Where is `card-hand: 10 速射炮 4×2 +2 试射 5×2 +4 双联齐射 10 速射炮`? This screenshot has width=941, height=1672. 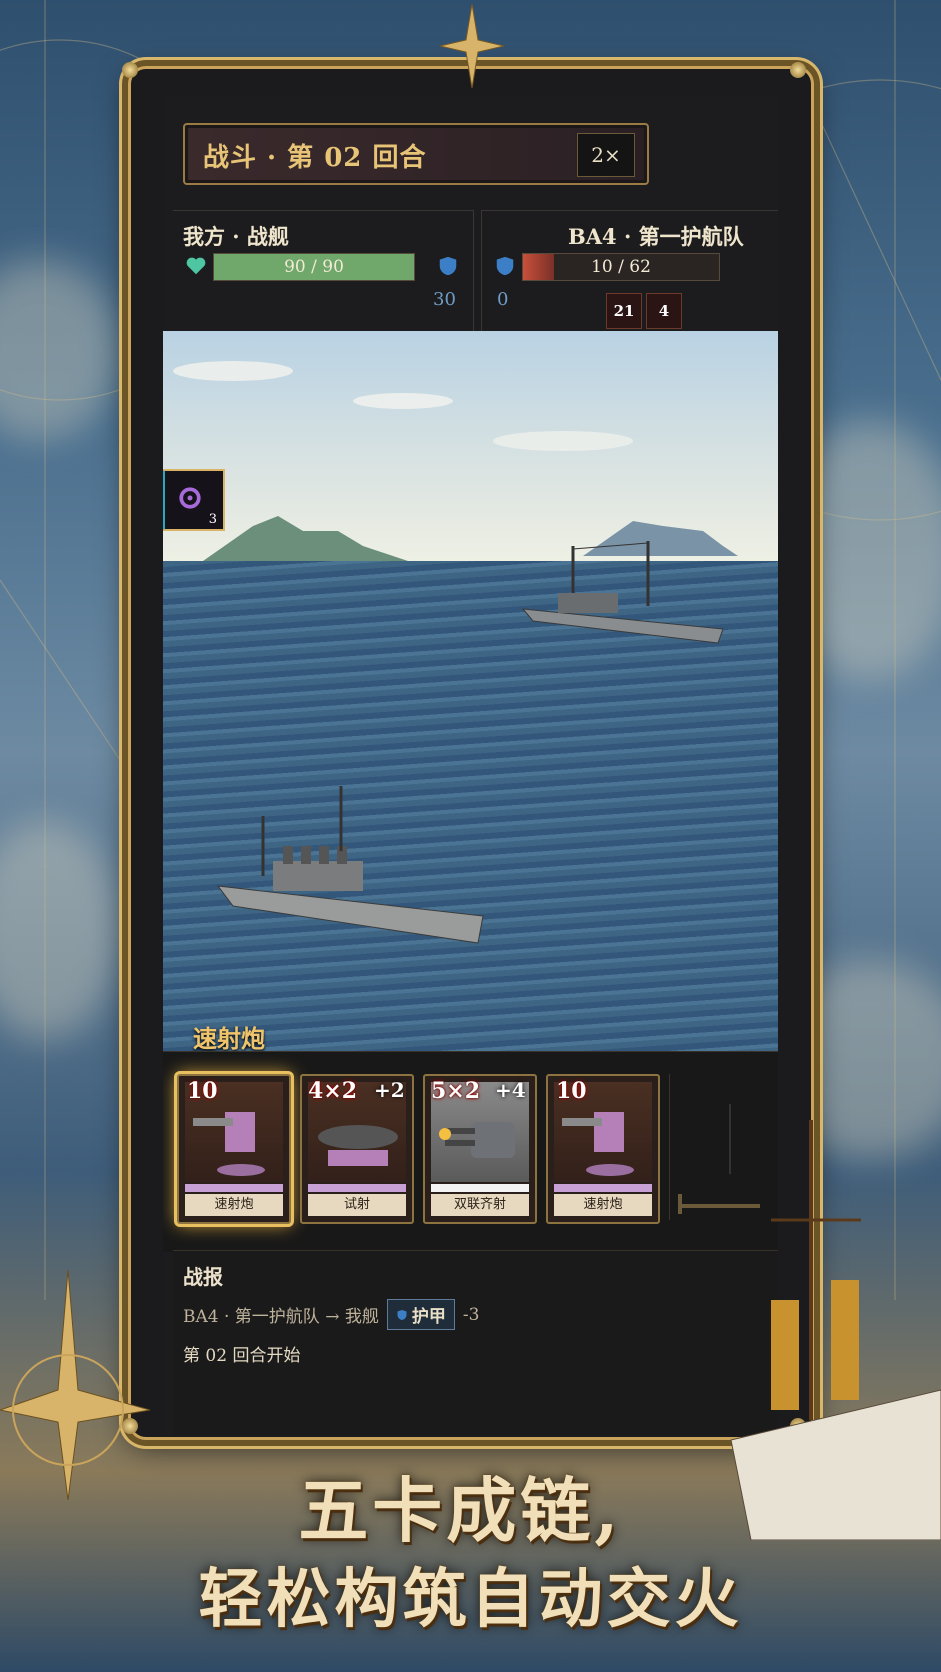 card-hand: 10 速射炮 4×2 +2 试射 5×2 +4 双联齐射 10 速射炮 is located at coordinates (470, 1151).